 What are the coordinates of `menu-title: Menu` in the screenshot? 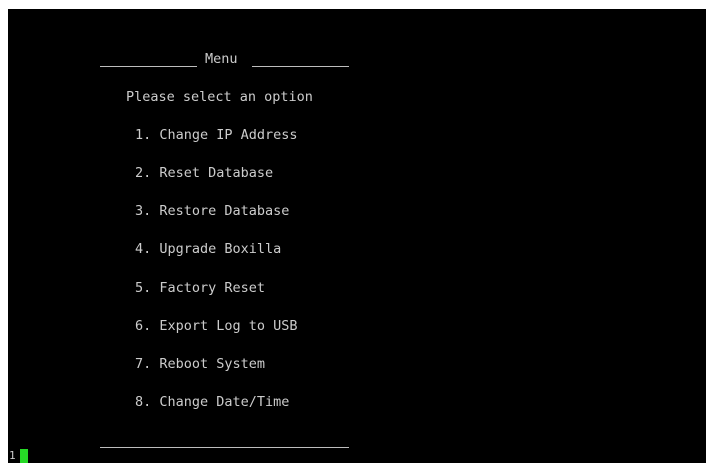 It's located at (221, 59).